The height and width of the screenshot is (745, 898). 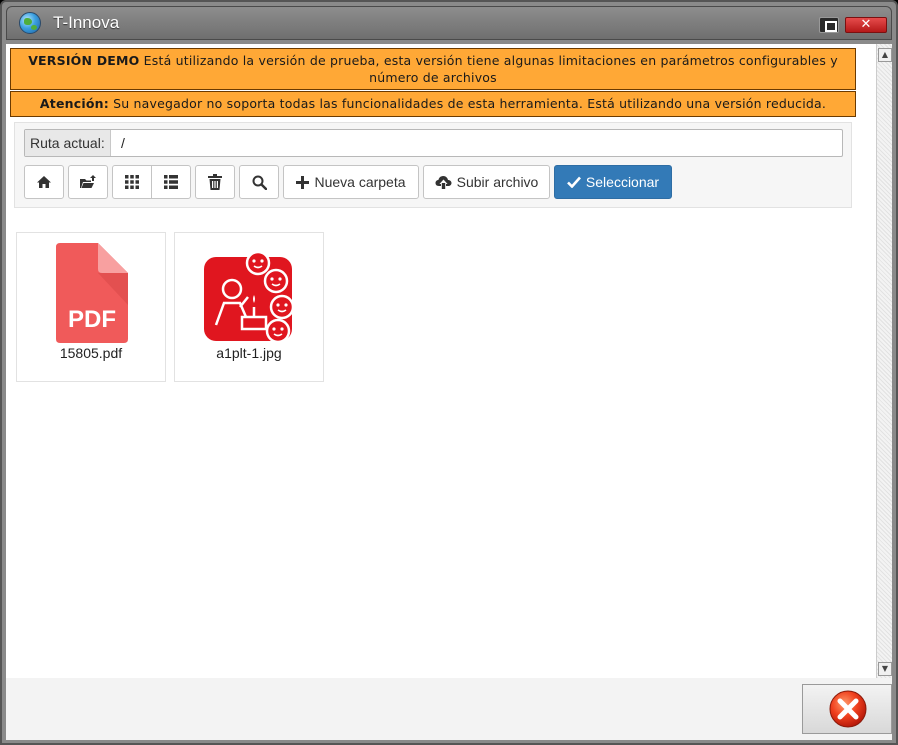 I want to click on new-folder-label: Nueva carpeta, so click(x=360, y=182).